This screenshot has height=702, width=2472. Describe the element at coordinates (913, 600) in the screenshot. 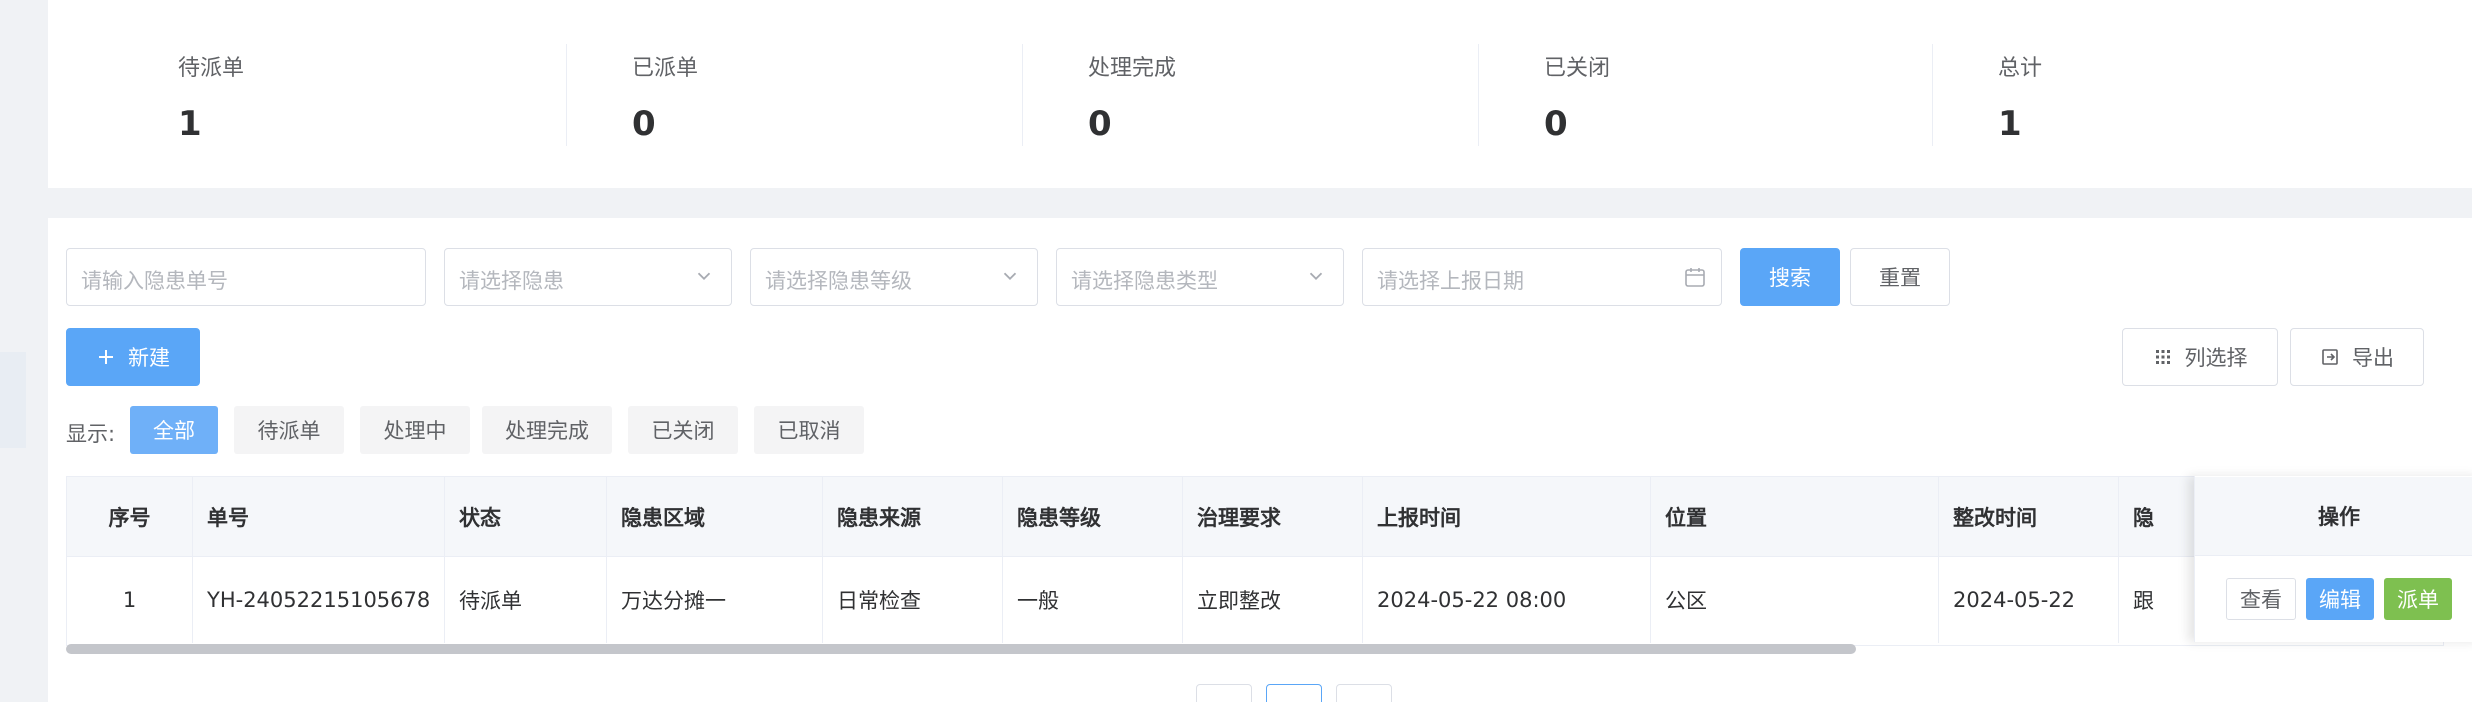

I see `cell-source: 日常检查` at that location.